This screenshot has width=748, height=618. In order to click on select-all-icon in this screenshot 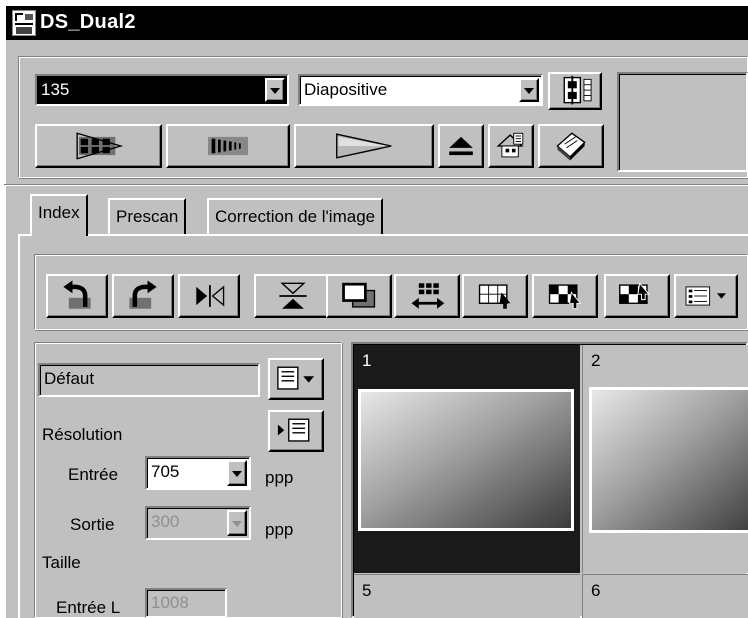, I will do `click(494, 296)`.